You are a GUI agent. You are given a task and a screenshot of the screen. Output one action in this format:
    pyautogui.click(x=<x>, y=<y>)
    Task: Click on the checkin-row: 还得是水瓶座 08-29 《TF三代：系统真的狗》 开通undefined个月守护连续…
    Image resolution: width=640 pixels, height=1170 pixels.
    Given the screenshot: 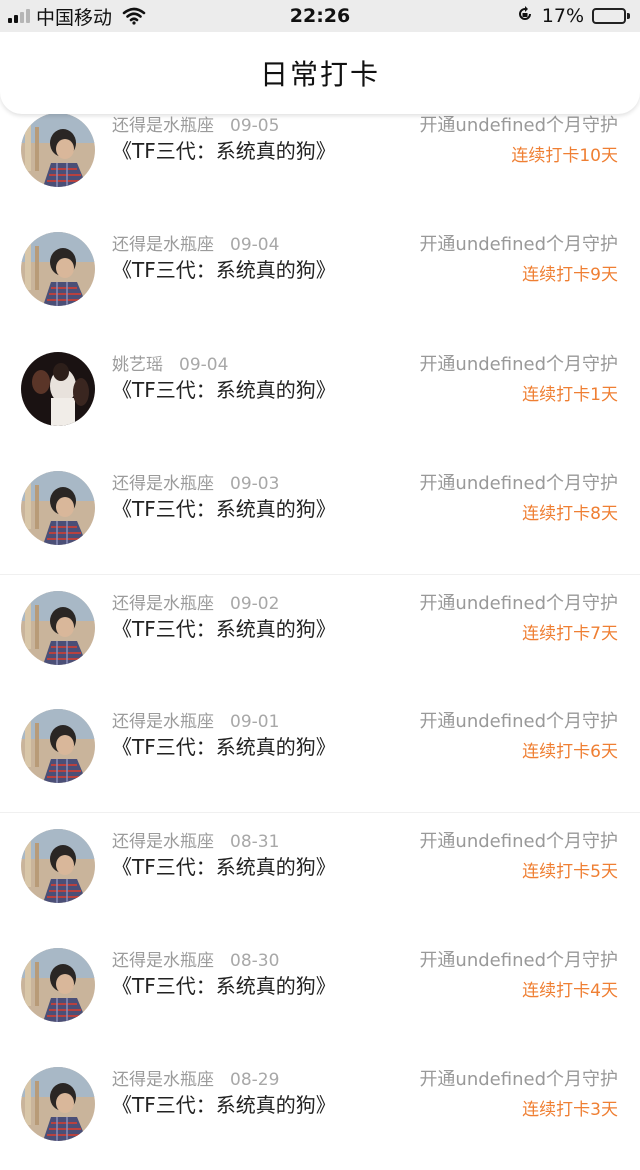 What is the action you would take?
    pyautogui.click(x=320, y=1110)
    